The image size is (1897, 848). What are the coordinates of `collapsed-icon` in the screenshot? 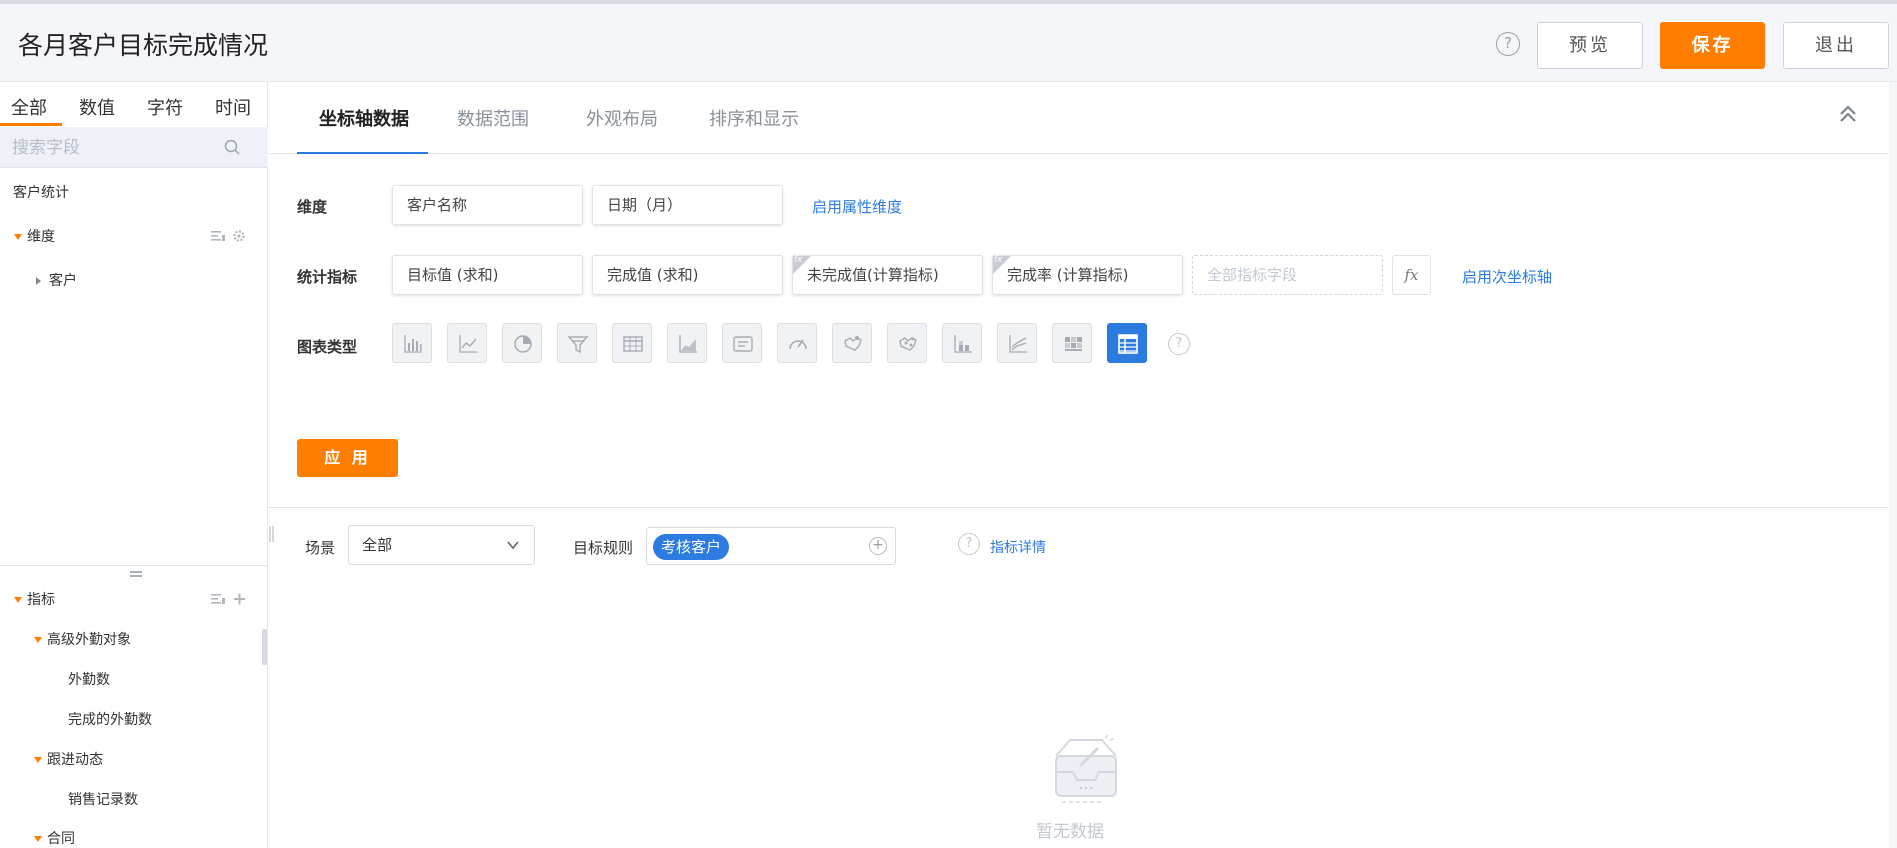 It's located at (38, 281).